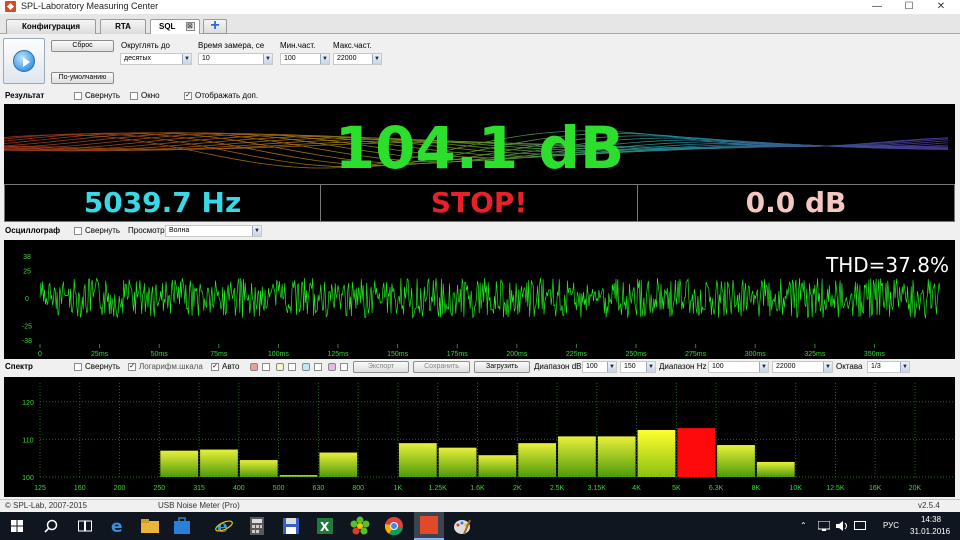 This screenshot has width=960, height=540. Describe the element at coordinates (257, 526) in the screenshot. I see `calculator-icon` at that location.